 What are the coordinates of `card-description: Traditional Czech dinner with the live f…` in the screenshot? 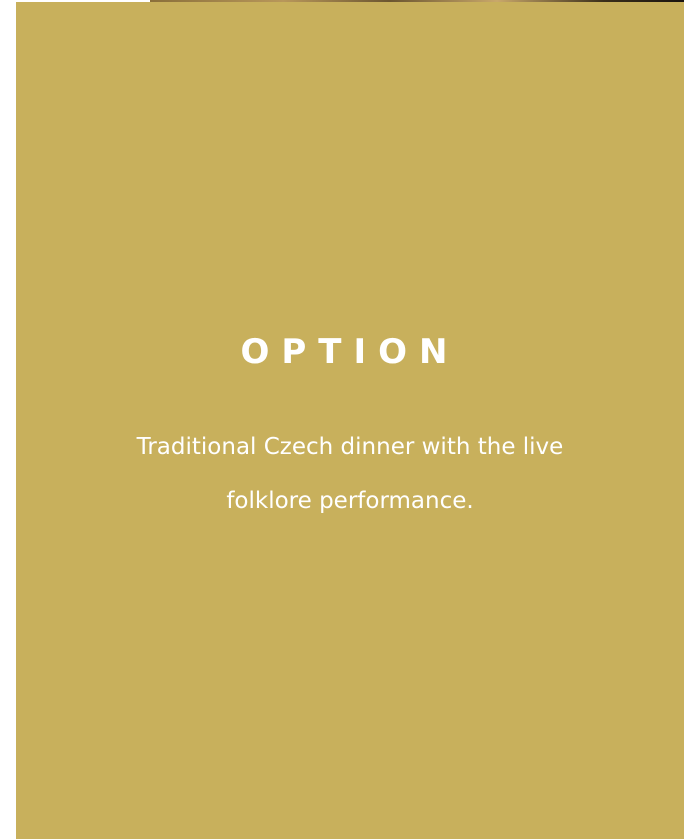 It's located at (350, 474).